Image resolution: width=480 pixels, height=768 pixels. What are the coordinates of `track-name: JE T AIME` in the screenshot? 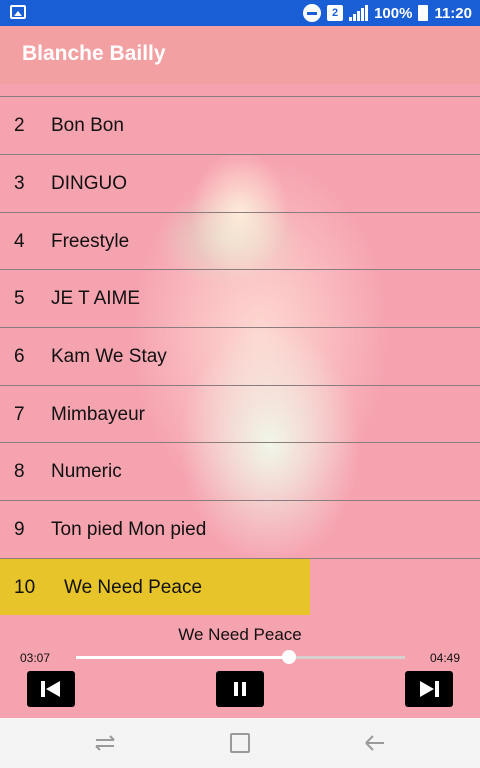 It's located at (96, 298).